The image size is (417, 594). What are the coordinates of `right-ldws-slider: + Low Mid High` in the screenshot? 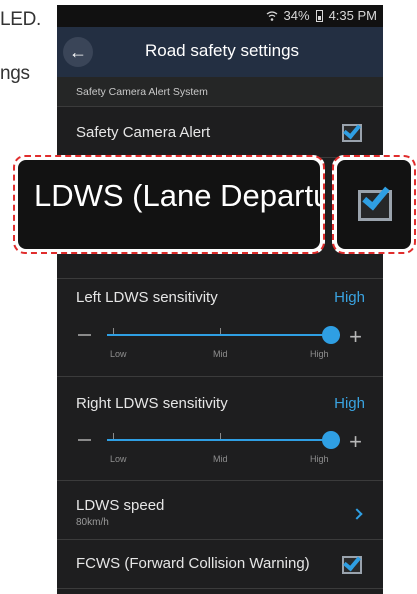 It's located at (220, 456).